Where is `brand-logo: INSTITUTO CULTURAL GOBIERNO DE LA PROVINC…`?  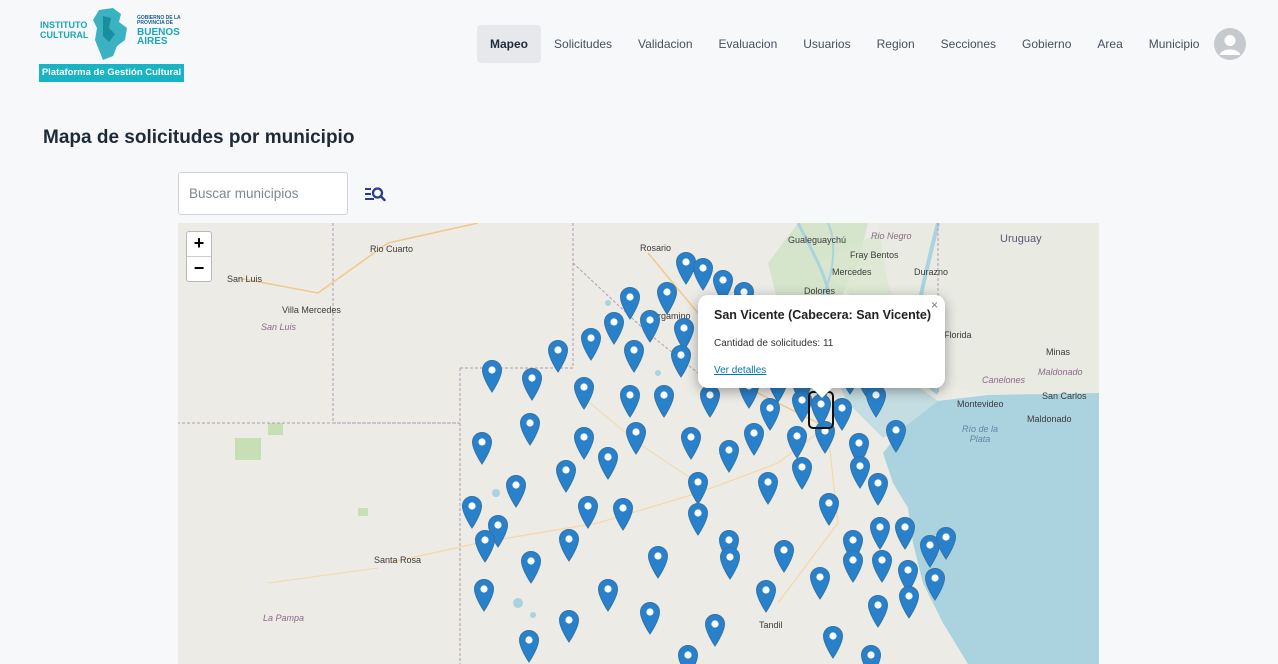
brand-logo: INSTITUTO CULTURAL GOBIERNO DE LA PROVINC… is located at coordinates (113, 45).